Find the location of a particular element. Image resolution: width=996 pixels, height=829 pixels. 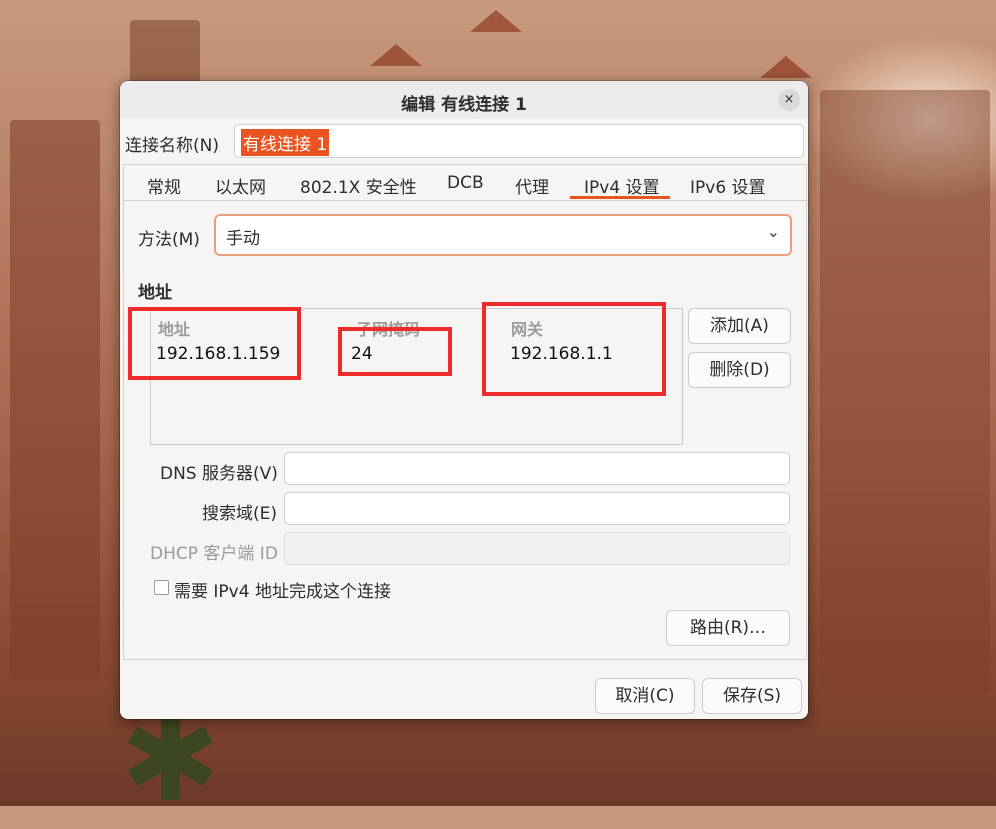

save-button: 保存(S) is located at coordinates (752, 696).